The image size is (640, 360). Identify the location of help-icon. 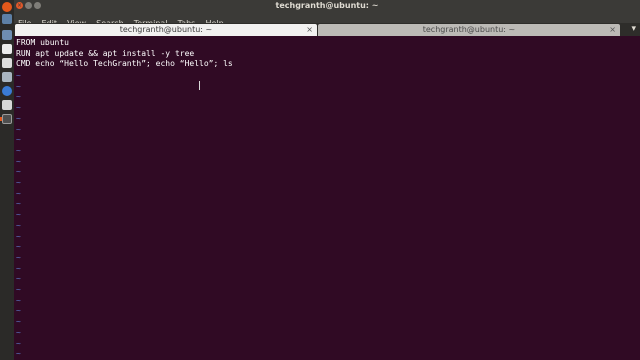
(7, 91).